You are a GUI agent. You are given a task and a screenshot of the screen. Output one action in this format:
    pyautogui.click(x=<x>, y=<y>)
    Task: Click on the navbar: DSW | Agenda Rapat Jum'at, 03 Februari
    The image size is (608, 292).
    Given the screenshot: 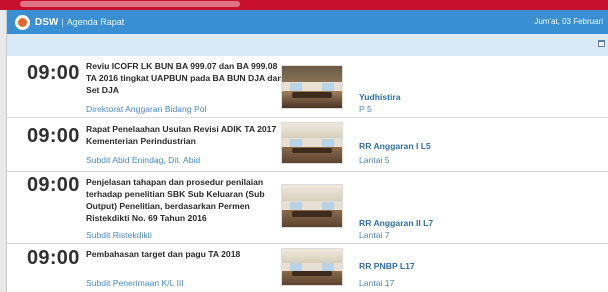 What is the action you would take?
    pyautogui.click(x=307, y=22)
    